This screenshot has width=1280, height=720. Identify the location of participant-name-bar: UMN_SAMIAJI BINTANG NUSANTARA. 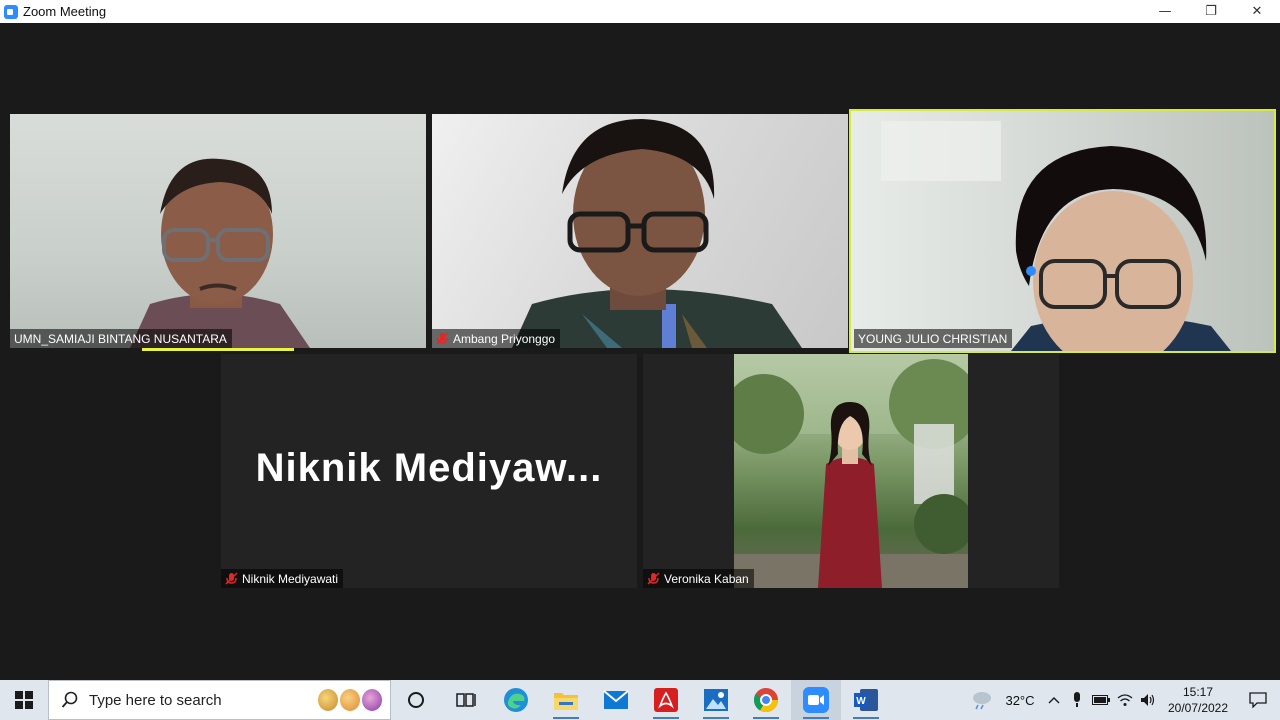
(121, 338).